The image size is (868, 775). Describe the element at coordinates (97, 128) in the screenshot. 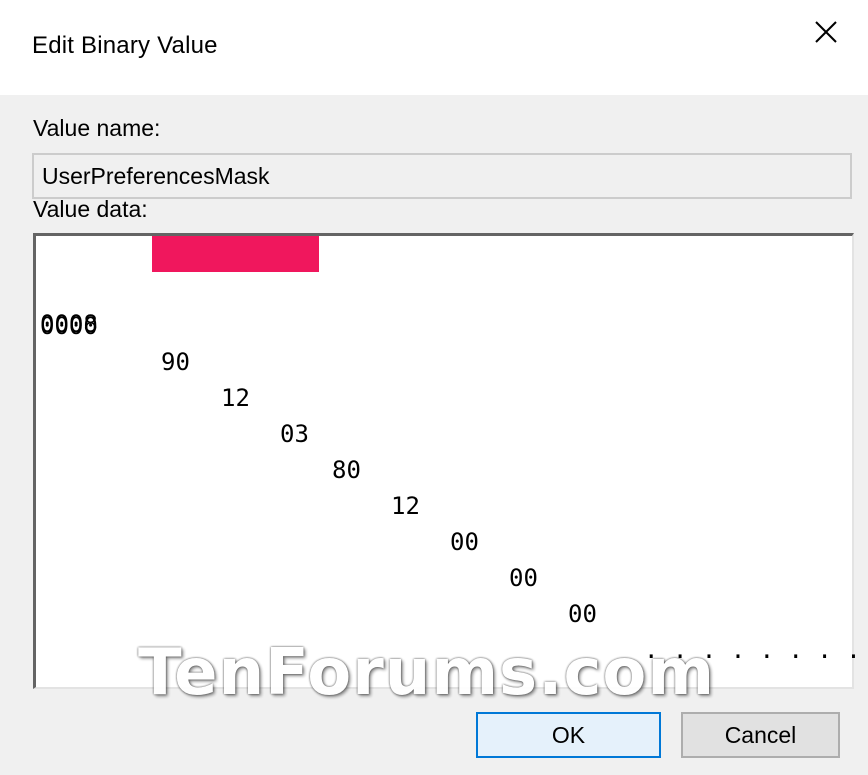

I see `value-name-label: Value name:` at that location.